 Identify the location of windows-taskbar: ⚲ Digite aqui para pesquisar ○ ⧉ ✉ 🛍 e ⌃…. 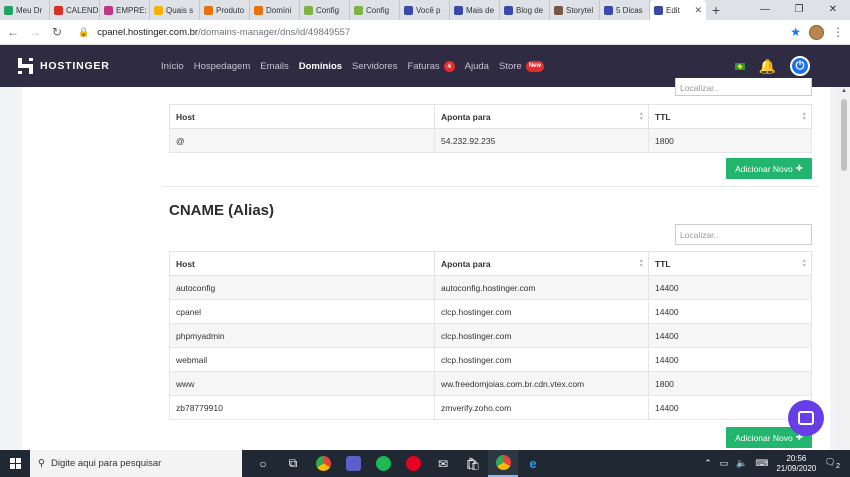
(425, 463).